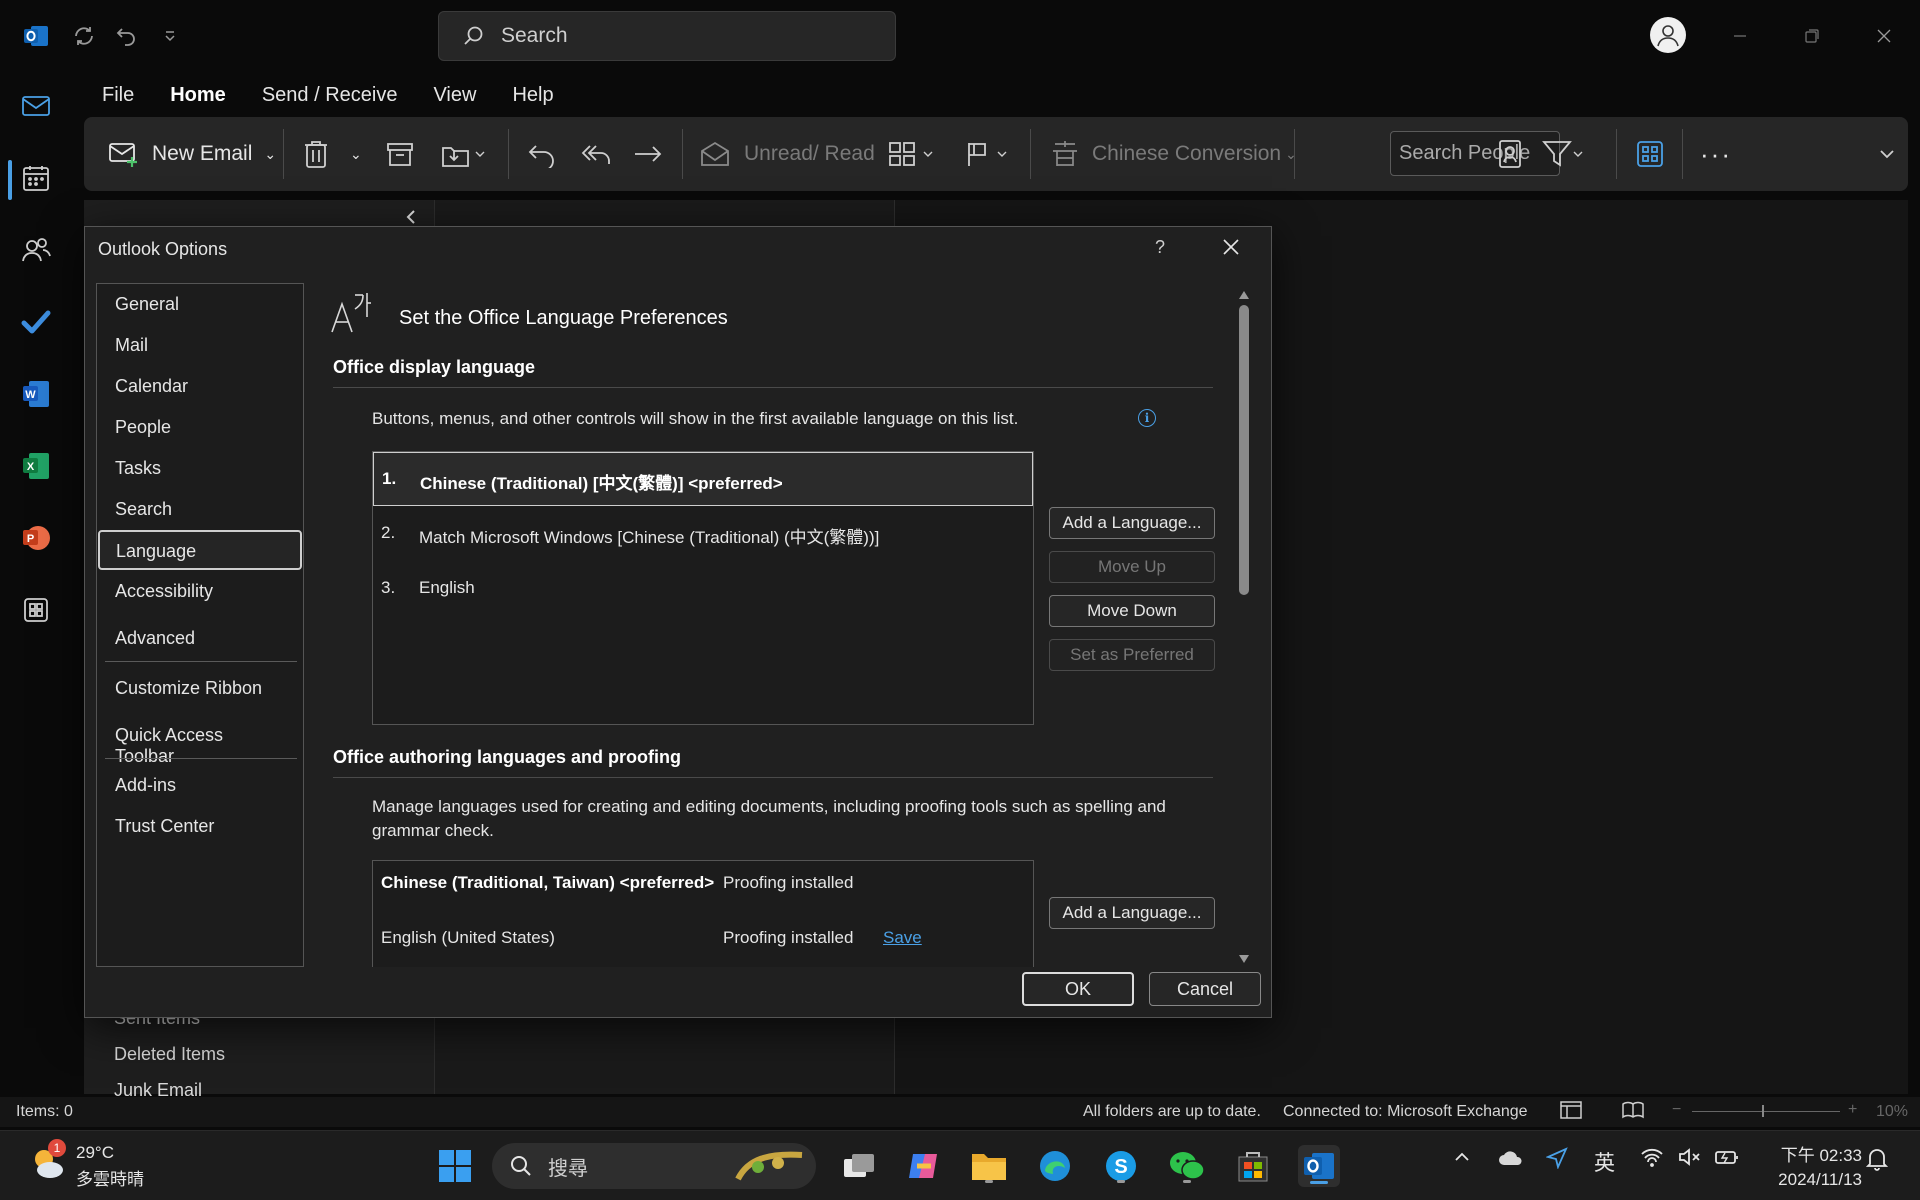  I want to click on normal-view-icon, so click(1571, 1112).